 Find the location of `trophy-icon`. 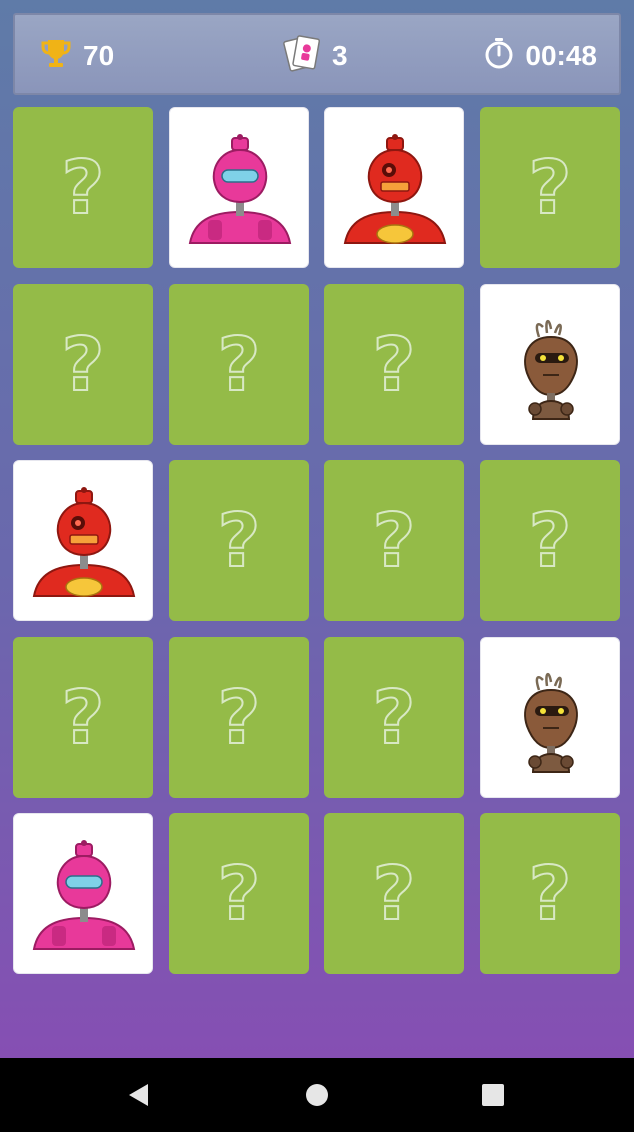

trophy-icon is located at coordinates (56, 56).